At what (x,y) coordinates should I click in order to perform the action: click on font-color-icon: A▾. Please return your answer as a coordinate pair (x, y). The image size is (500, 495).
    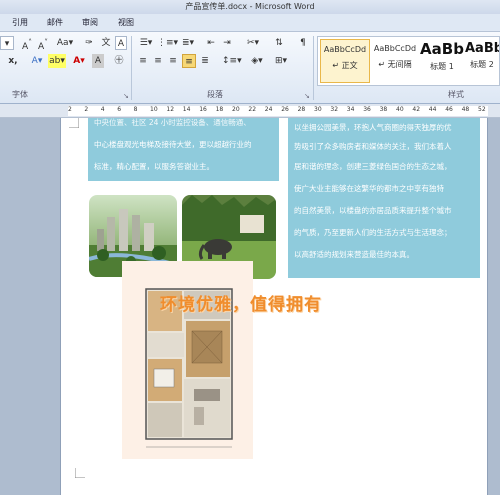
    Looking at the image, I should click on (79, 61).